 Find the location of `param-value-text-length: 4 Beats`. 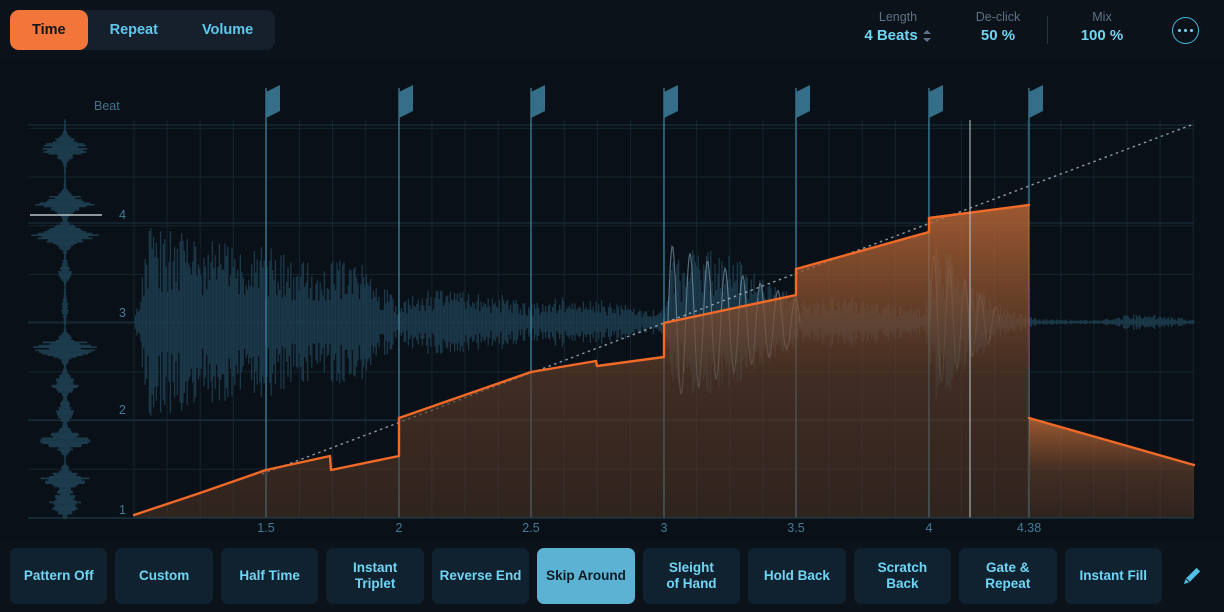

param-value-text-length: 4 Beats is located at coordinates (891, 35).